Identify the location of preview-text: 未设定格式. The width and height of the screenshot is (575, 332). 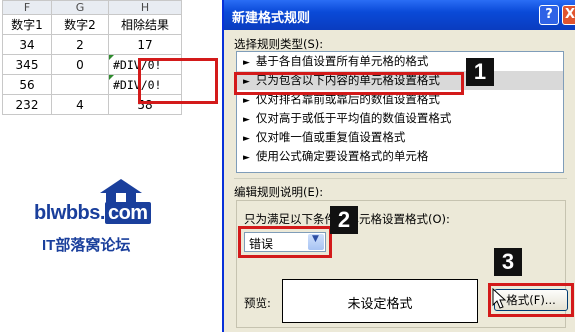
(380, 304).